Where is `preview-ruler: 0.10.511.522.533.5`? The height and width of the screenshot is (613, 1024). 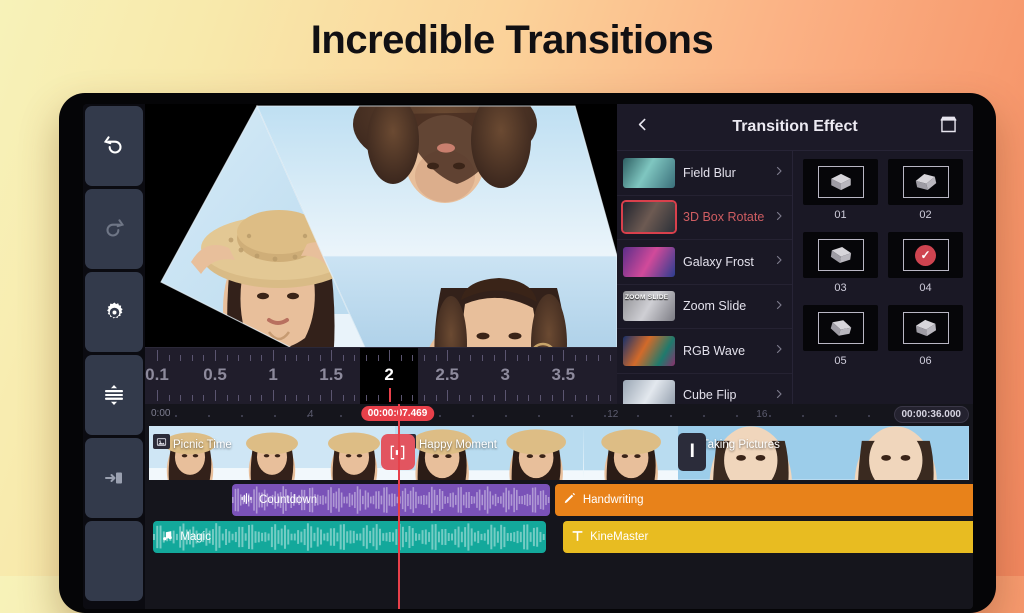 preview-ruler: 0.10.511.522.533.5 is located at coordinates (381, 375).